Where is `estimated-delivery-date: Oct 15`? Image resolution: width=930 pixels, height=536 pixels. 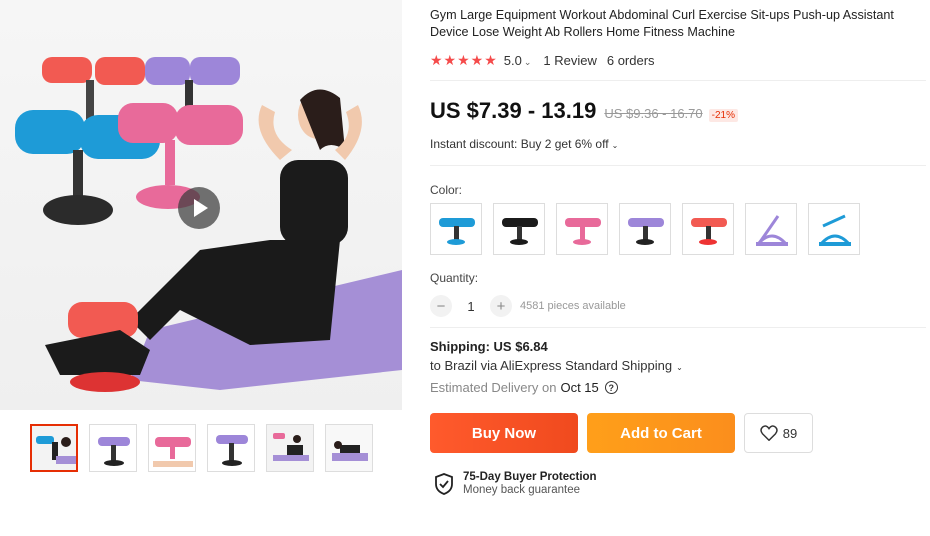 estimated-delivery-date: Oct 15 is located at coordinates (579, 387).